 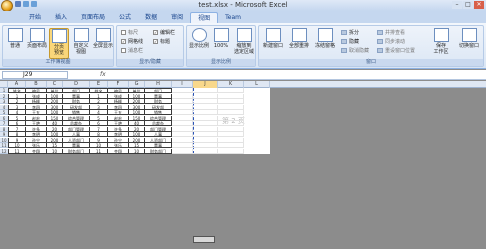 I want to click on table-cell: 编号, so click(x=36, y=90).